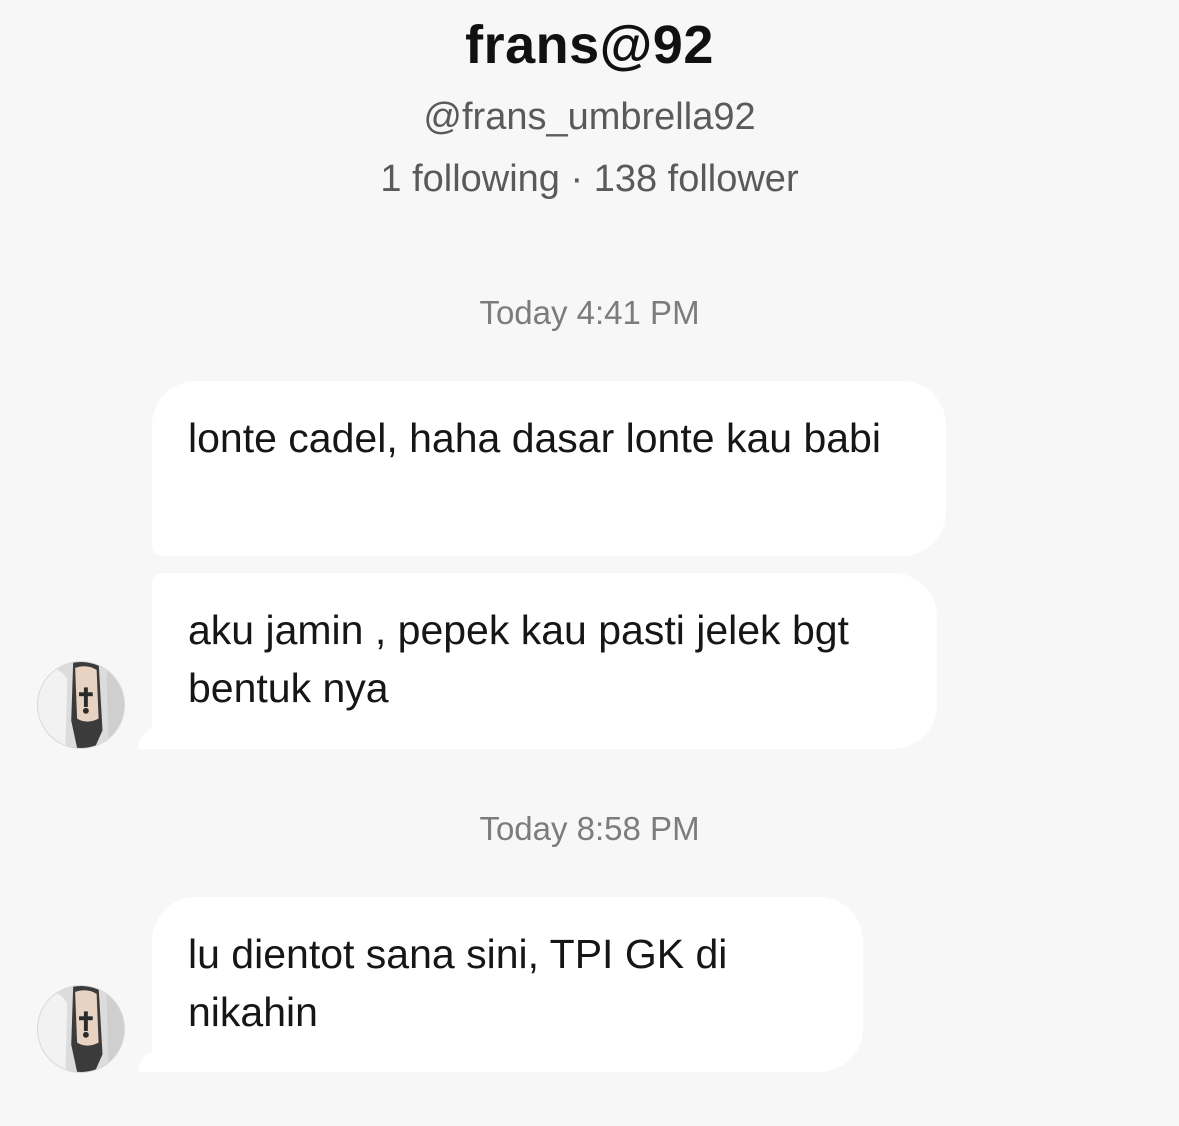  Describe the element at coordinates (589, 117) in the screenshot. I see `profile-handle: @frans_umbrella92` at that location.